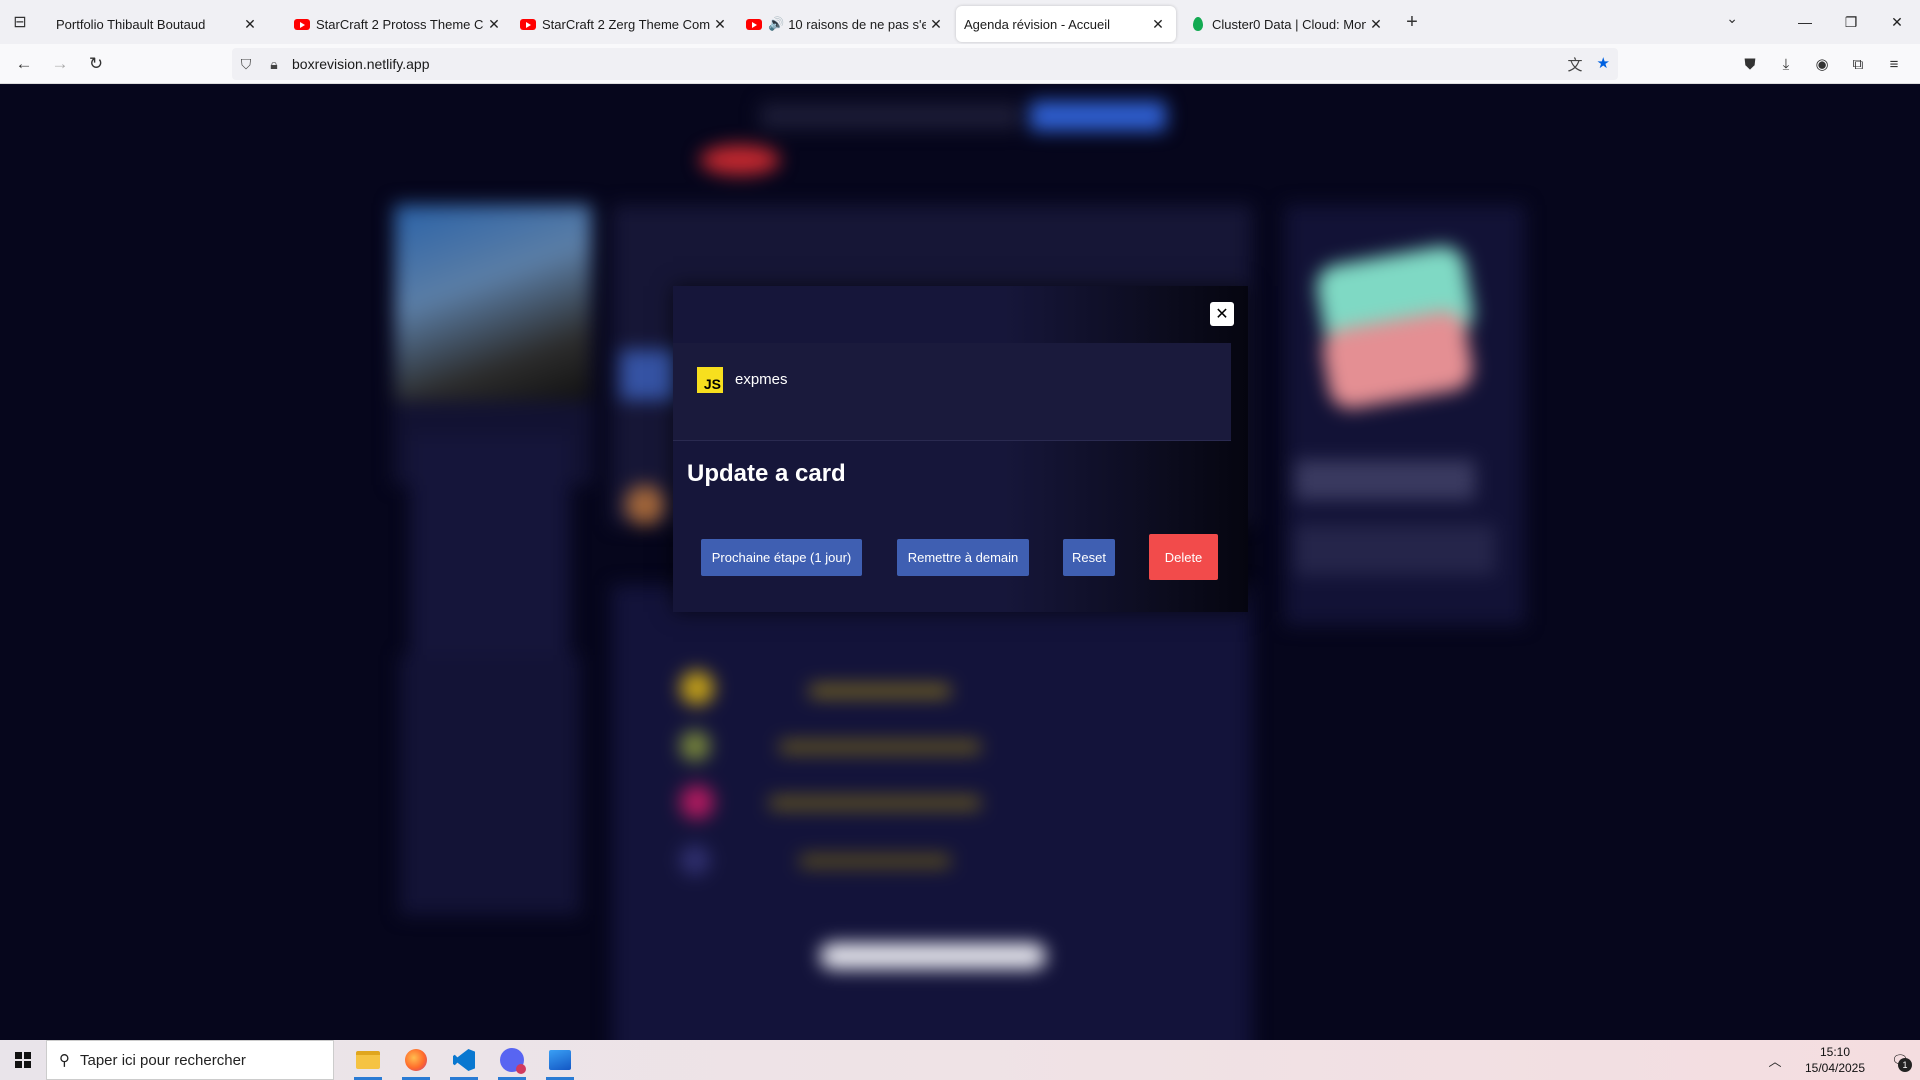 This screenshot has height=1080, width=1920. Describe the element at coordinates (650, 375) in the screenshot. I see `blurred-center-button` at that location.